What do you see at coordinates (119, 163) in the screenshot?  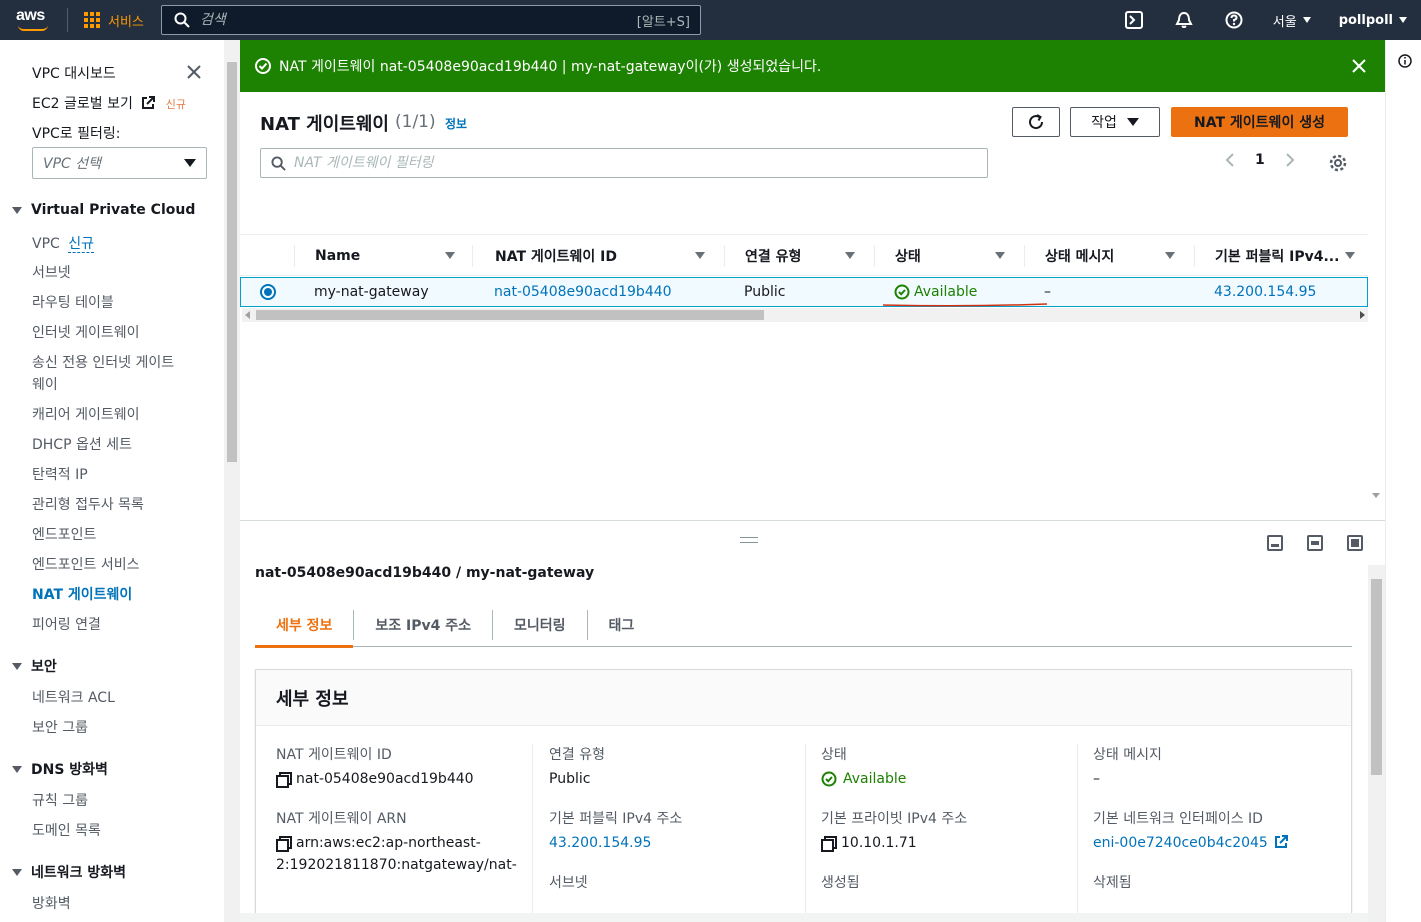 I see `vpc-filter-select: VPC 선택` at bounding box center [119, 163].